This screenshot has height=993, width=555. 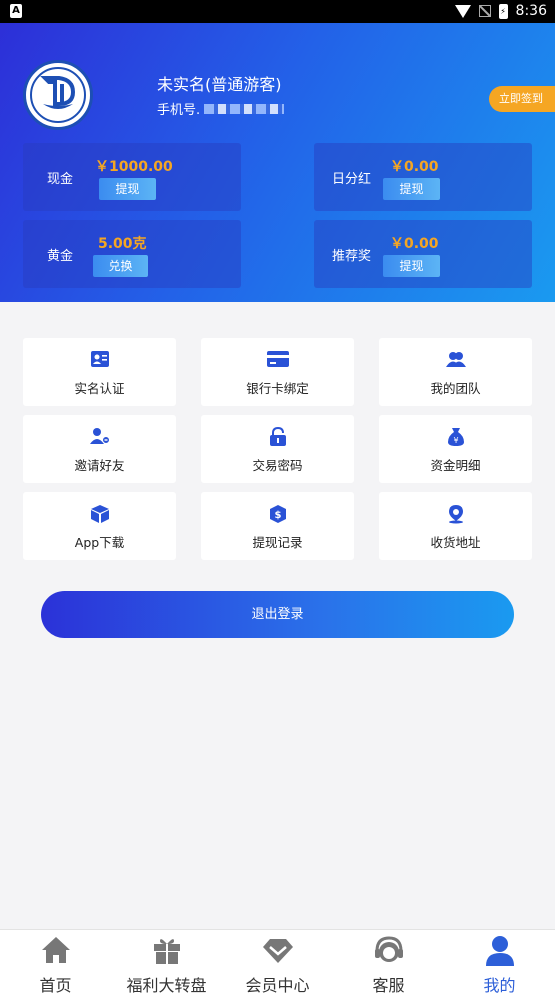 I want to click on phone-number-masked, so click(x=244, y=108).